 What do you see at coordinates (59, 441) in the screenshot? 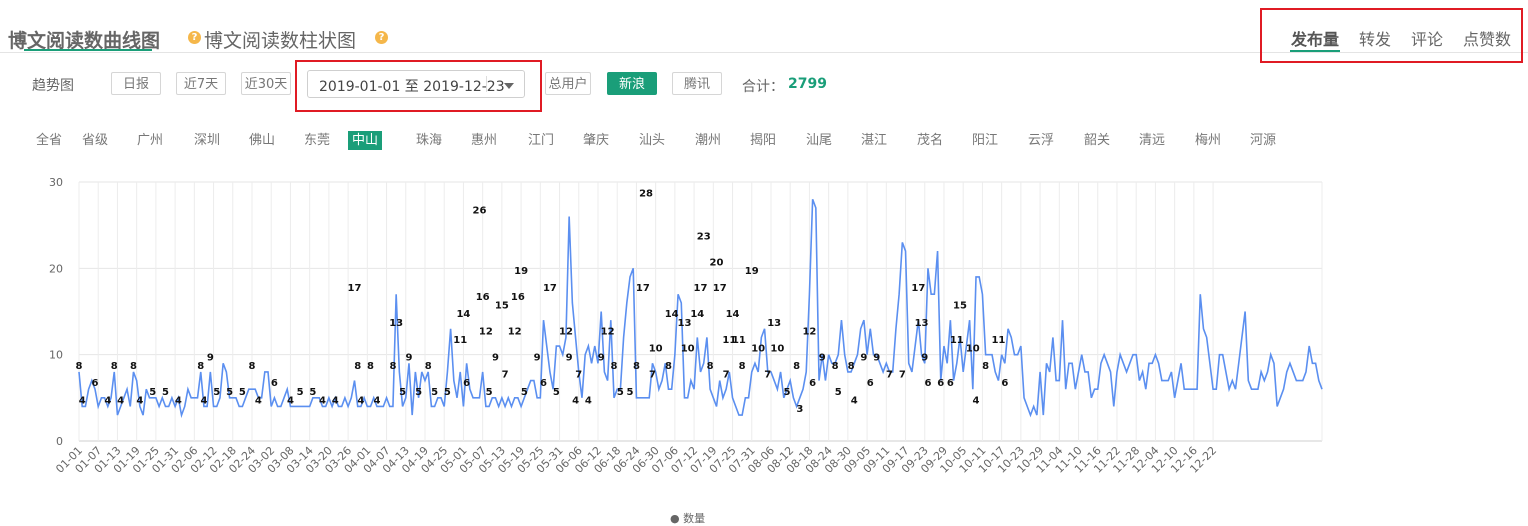
I see `y-tick-label: 0` at bounding box center [59, 441].